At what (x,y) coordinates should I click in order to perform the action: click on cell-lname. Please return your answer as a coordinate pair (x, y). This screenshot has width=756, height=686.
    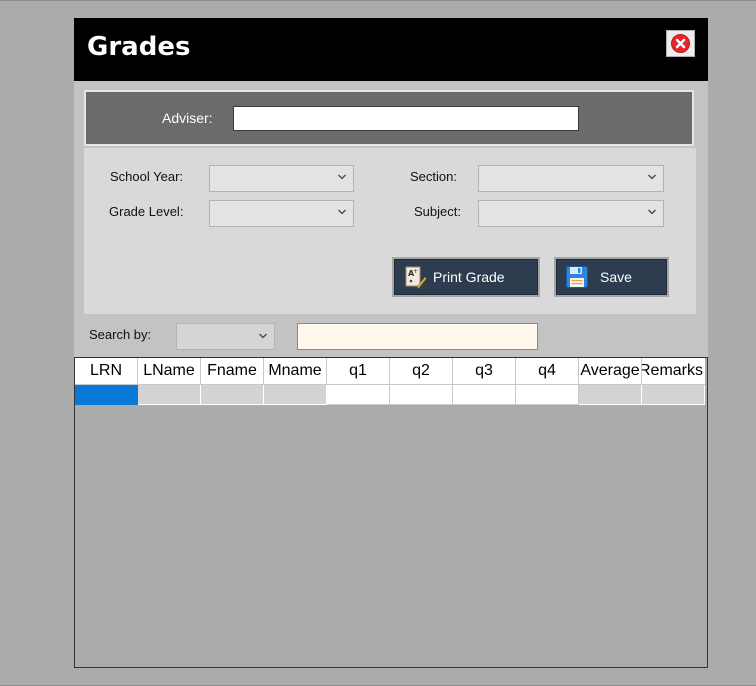
    Looking at the image, I should click on (169, 395).